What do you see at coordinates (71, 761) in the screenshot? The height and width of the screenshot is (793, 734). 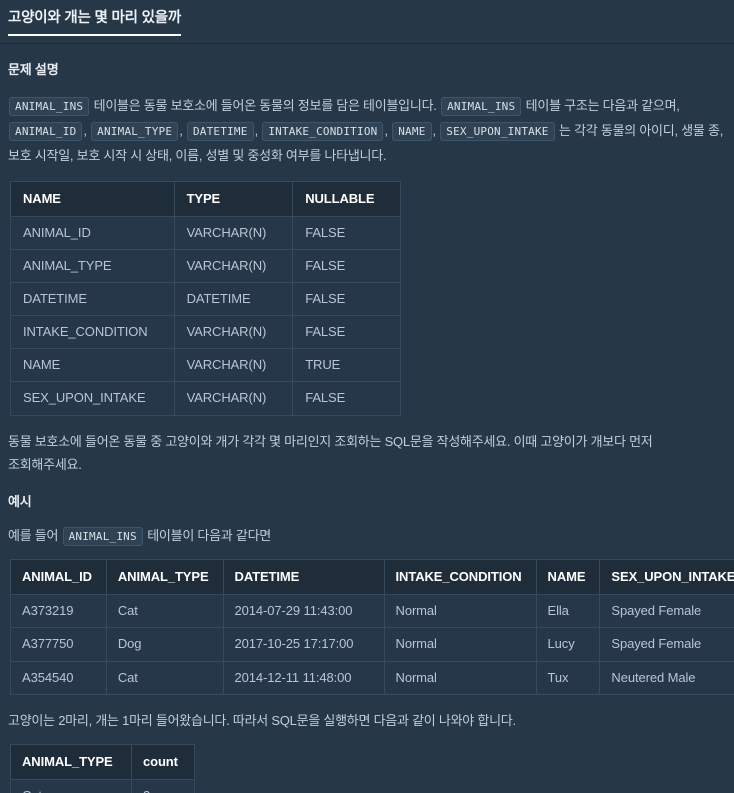 I see `result-col-animal-type: ANIMAL_TYPE` at bounding box center [71, 761].